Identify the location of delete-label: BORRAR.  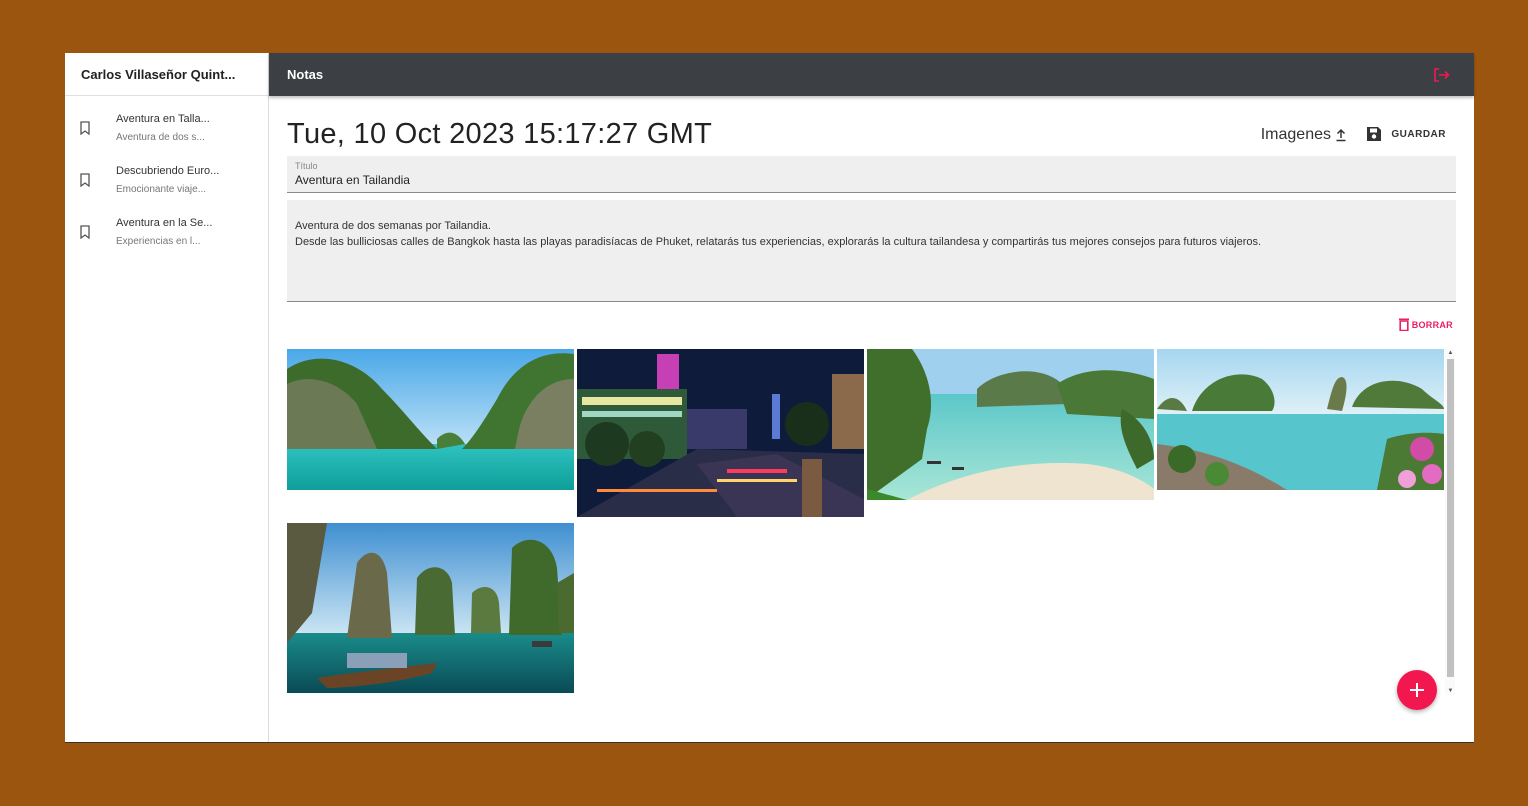
(1432, 324).